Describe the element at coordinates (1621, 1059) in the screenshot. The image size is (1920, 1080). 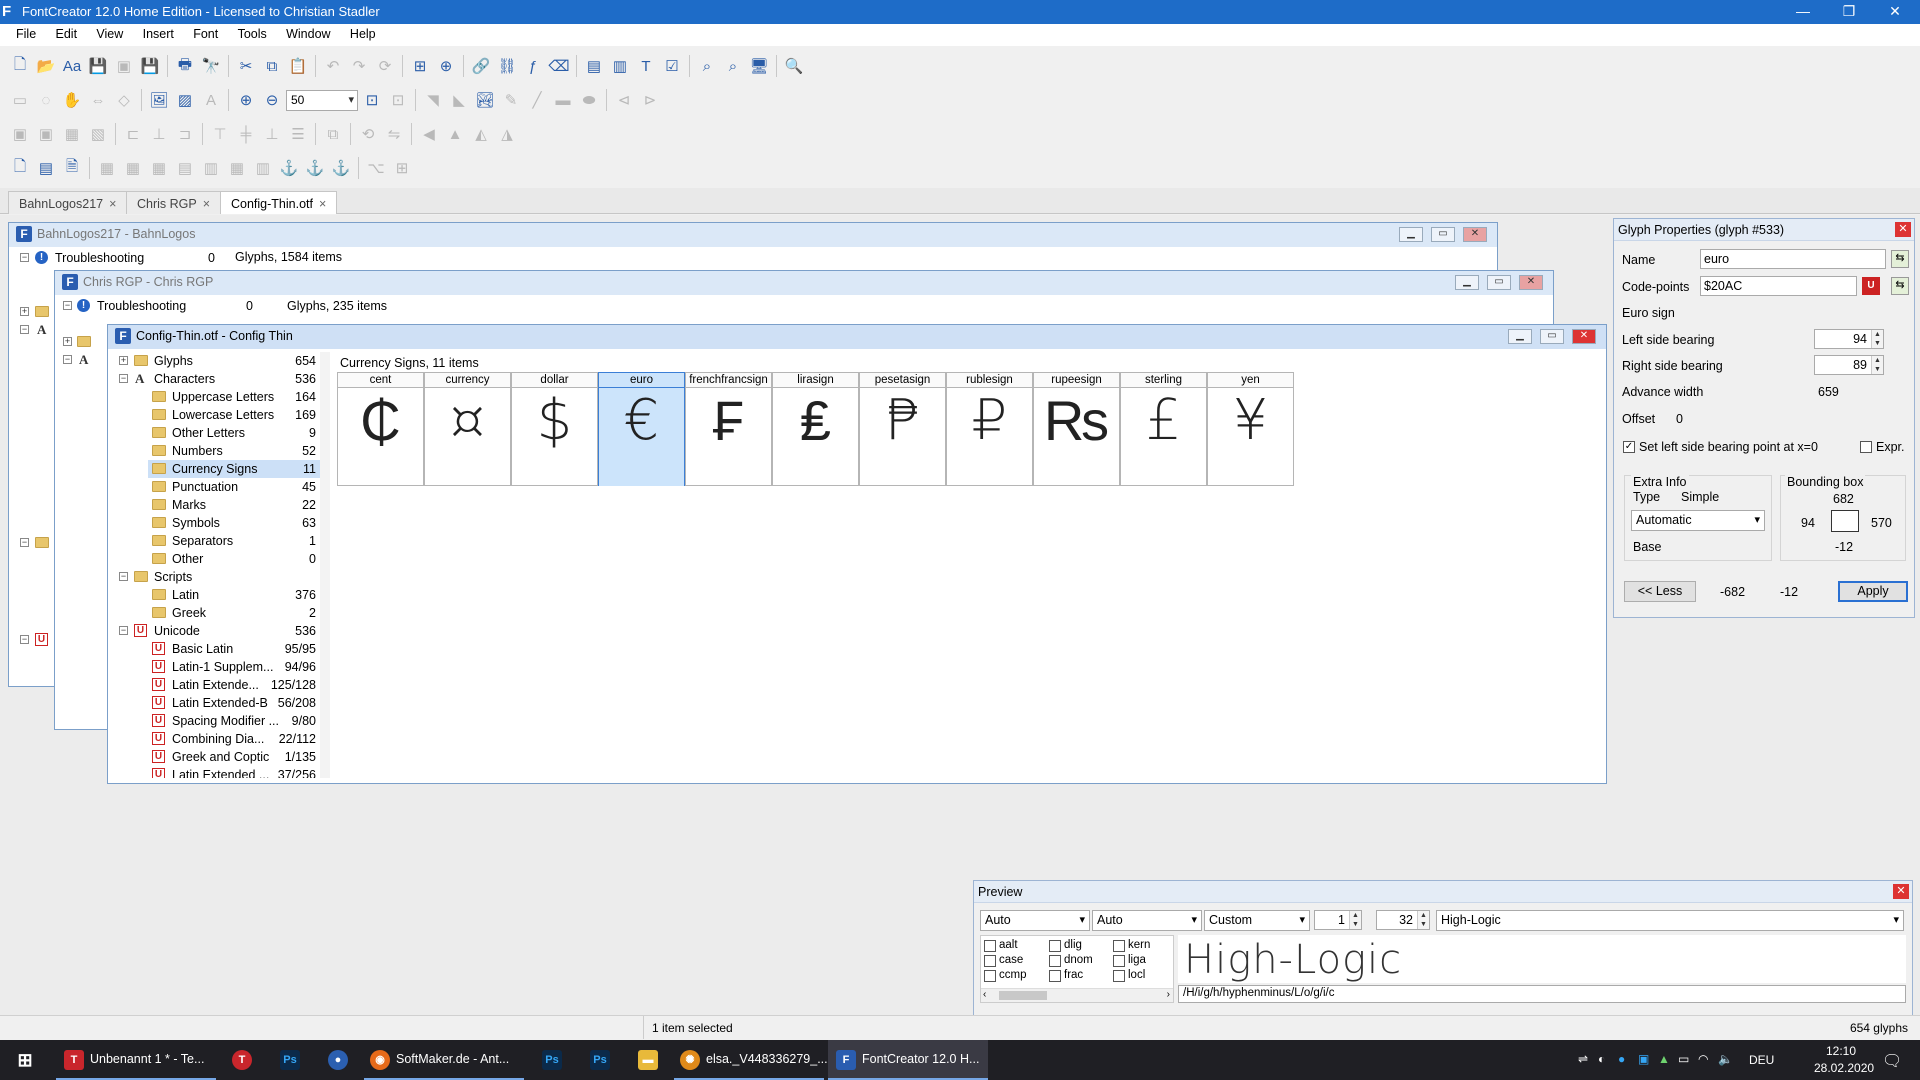
I see `tray-icon: ●` at that location.